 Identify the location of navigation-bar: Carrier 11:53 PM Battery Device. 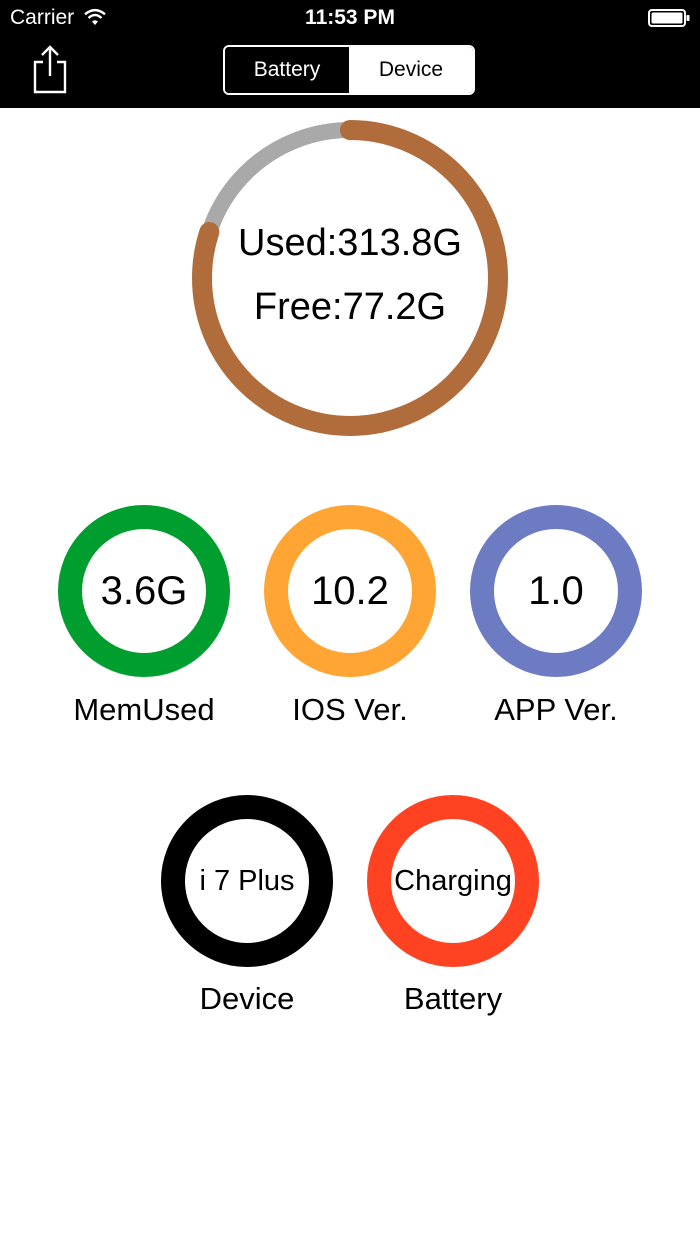
(350, 54).